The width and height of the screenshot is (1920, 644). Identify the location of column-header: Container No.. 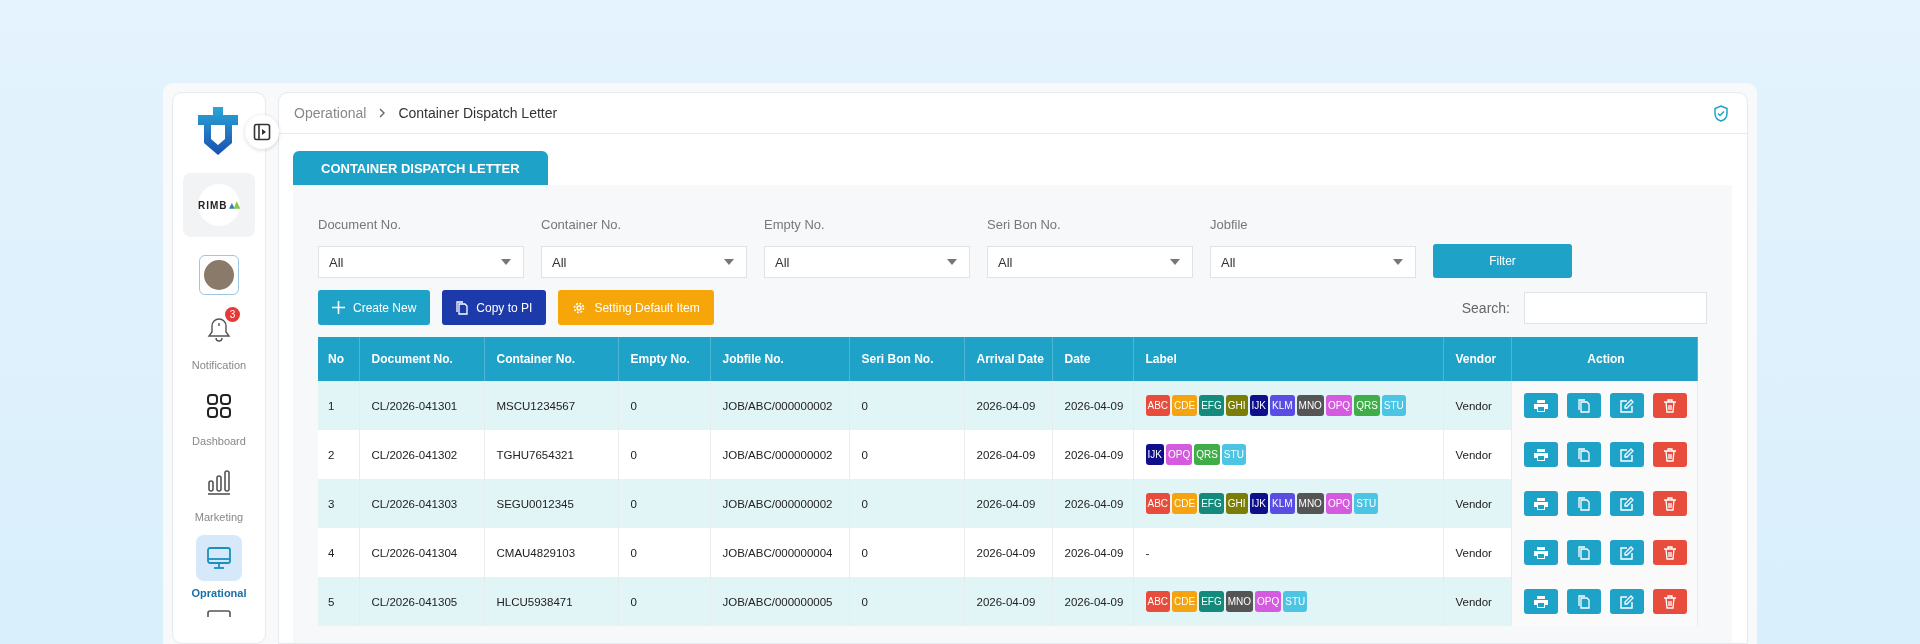
(551, 359).